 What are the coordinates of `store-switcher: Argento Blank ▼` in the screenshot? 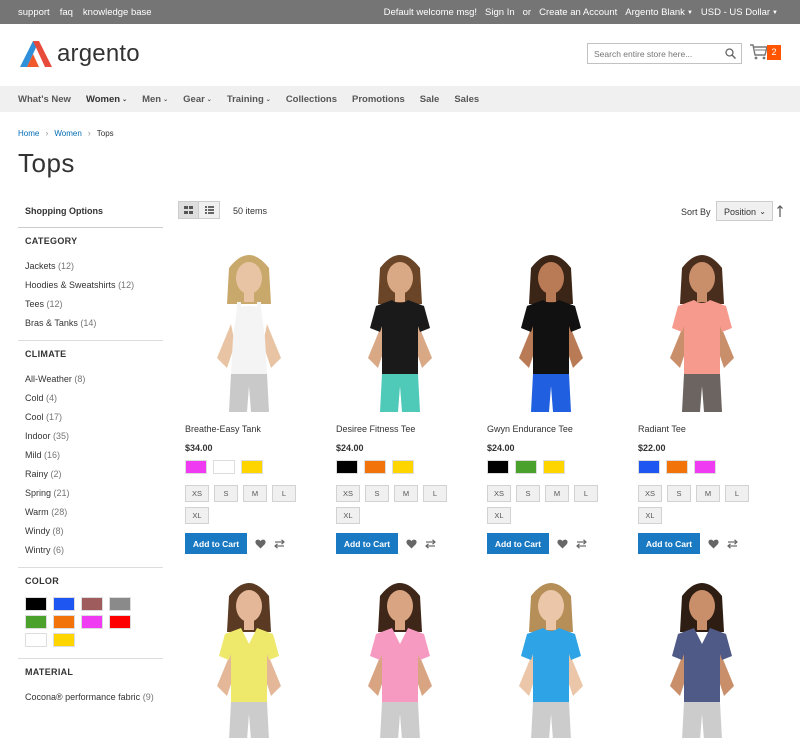 It's located at (659, 12).